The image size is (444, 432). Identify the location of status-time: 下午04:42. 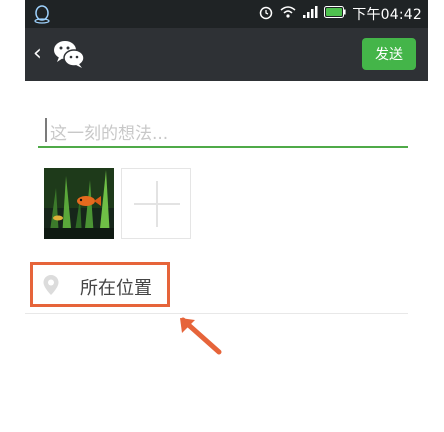
(387, 15).